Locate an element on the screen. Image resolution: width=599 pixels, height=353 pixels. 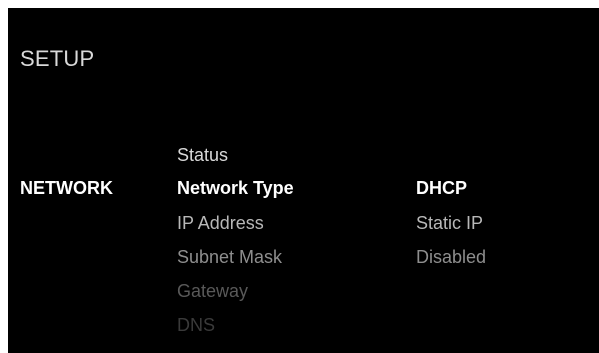
menu-item-dns: DNS is located at coordinates (196, 325).